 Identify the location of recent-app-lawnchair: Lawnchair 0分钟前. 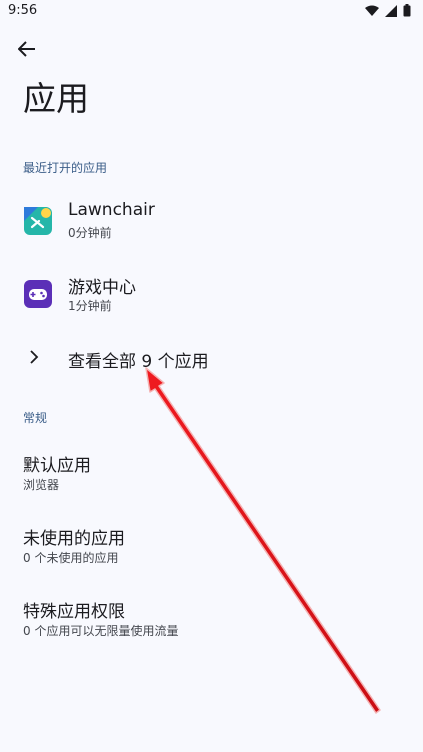
(211, 226).